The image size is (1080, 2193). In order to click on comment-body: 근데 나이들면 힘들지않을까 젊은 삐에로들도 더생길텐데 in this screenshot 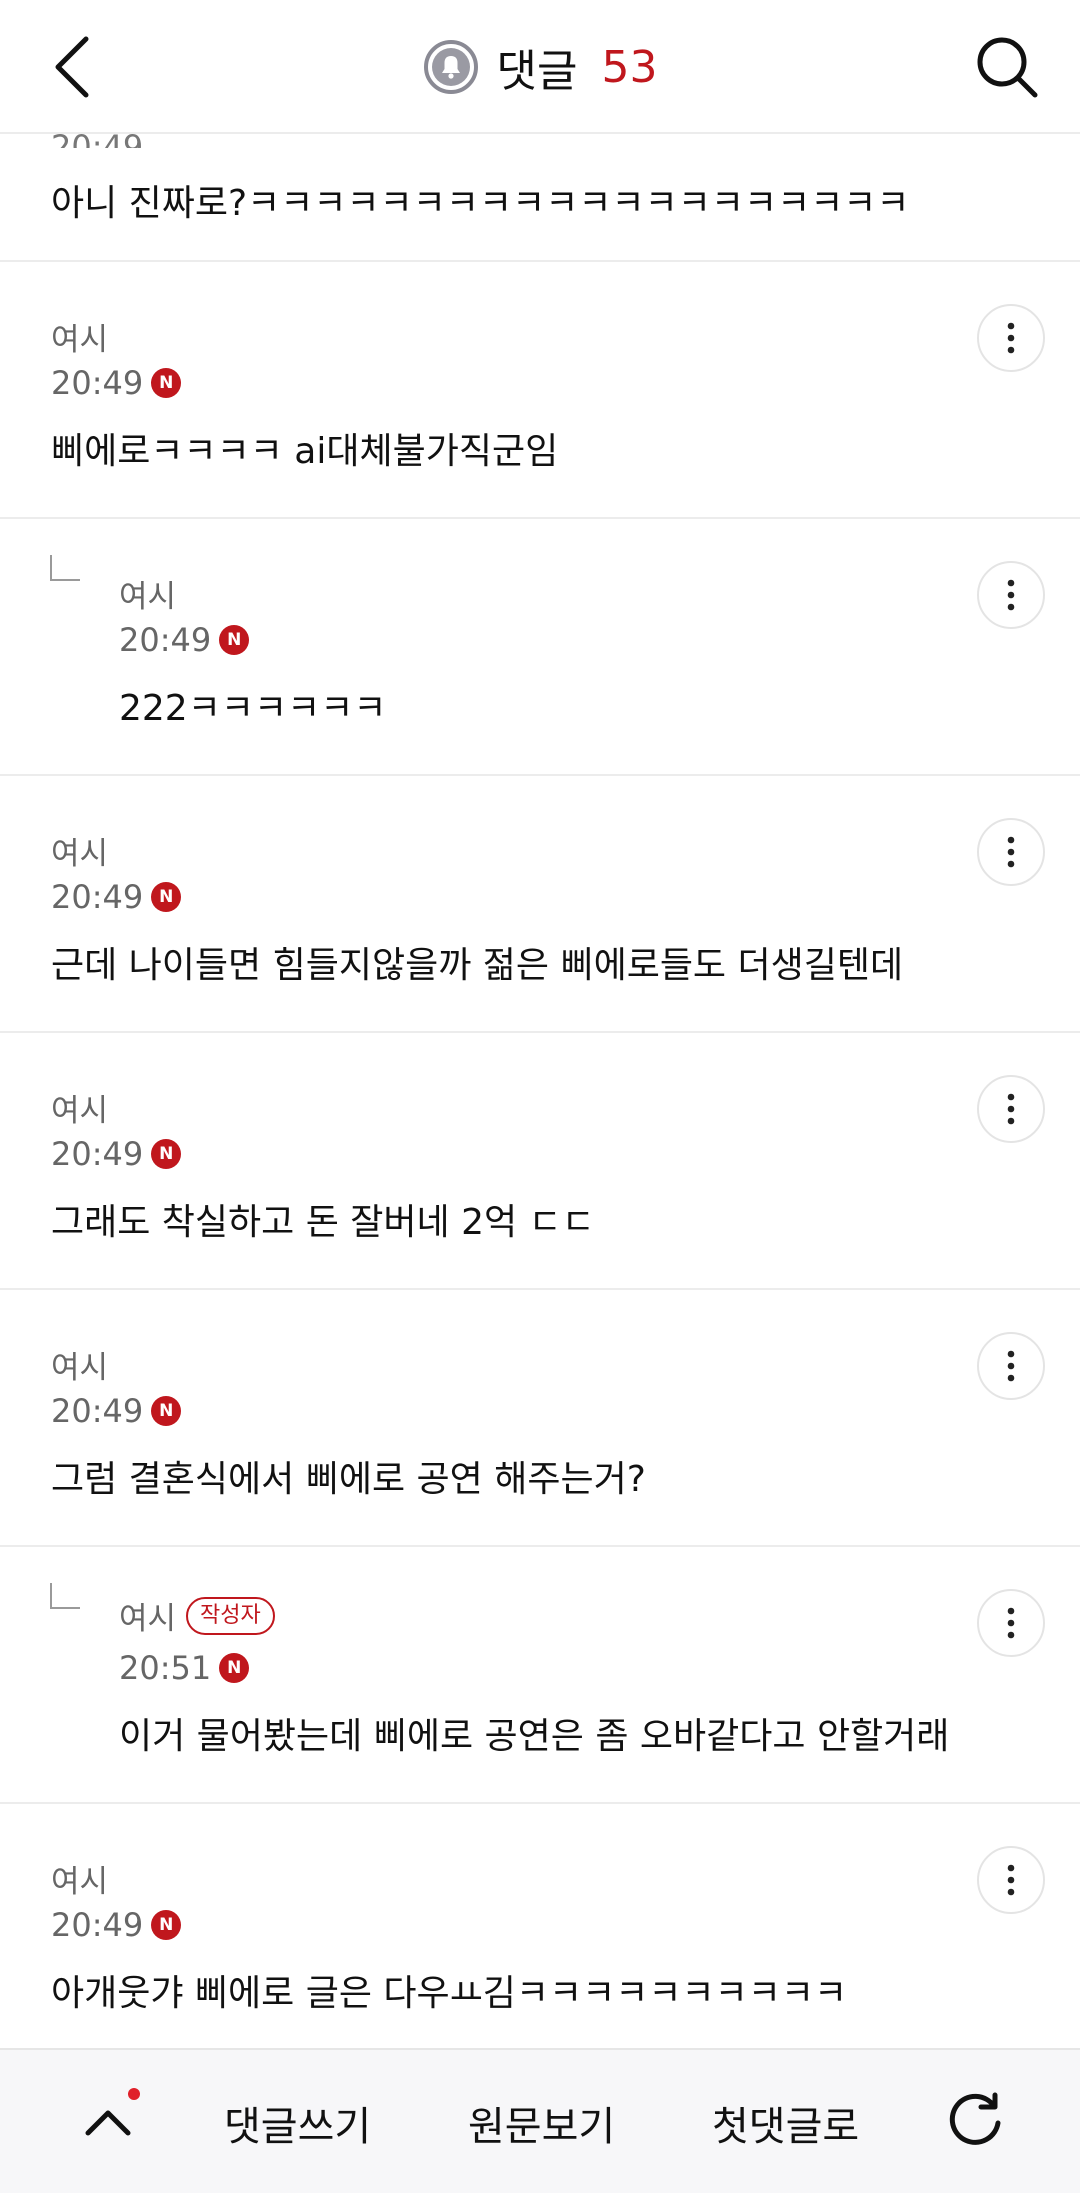, I will do `click(477, 965)`.